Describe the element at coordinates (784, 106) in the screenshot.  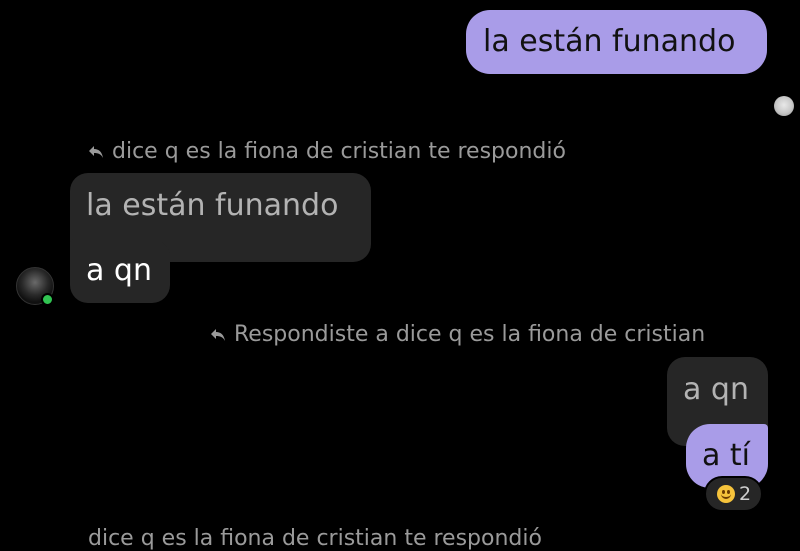
I see `seen-receipt-avatar` at that location.